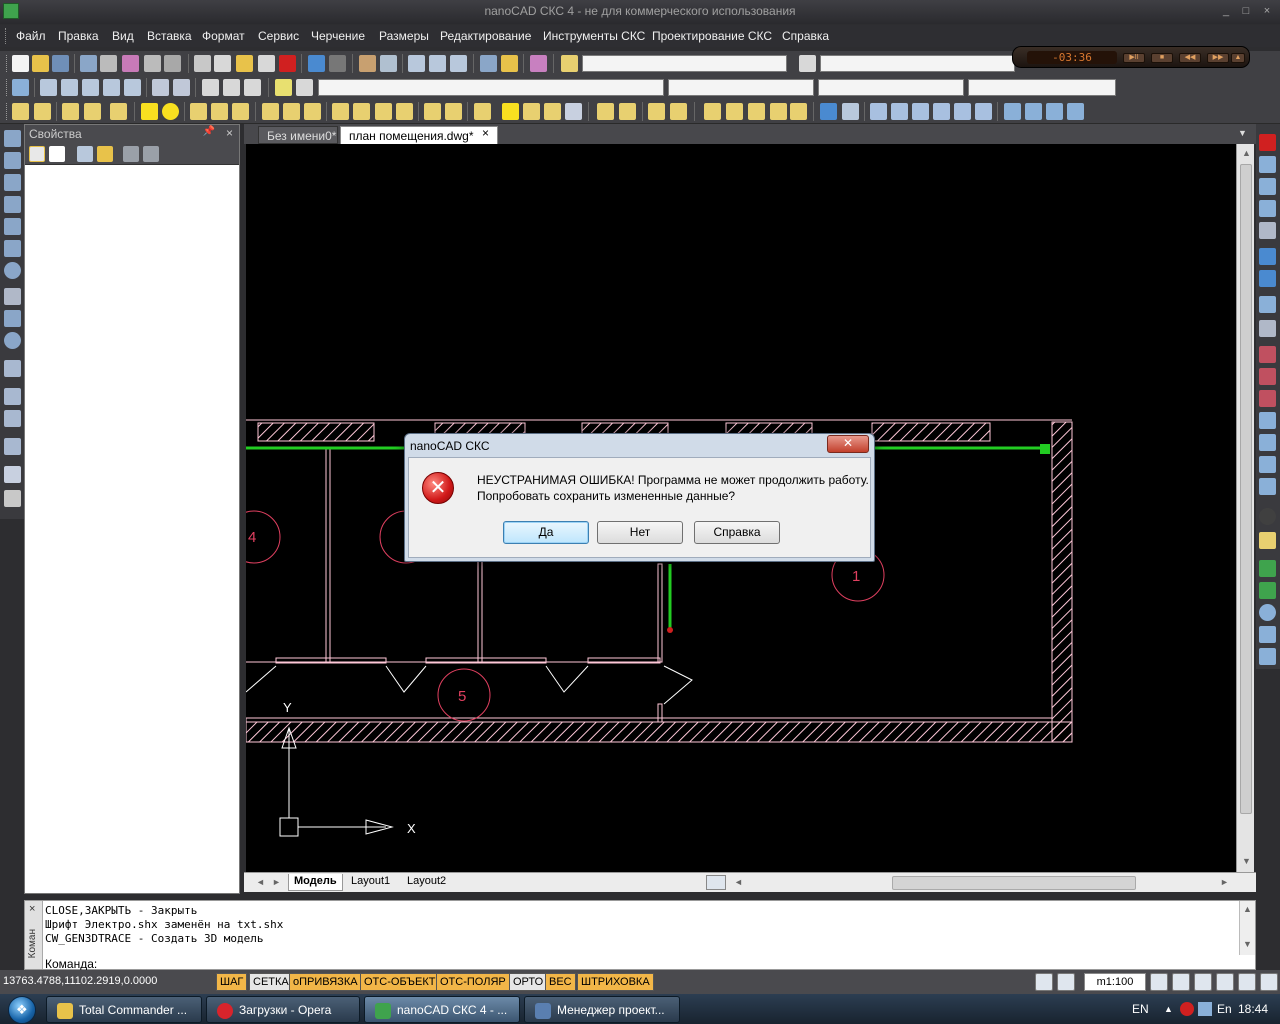 The image size is (1280, 1024). Describe the element at coordinates (283, 87) in the screenshot. I see `layer-state-icon` at that location.